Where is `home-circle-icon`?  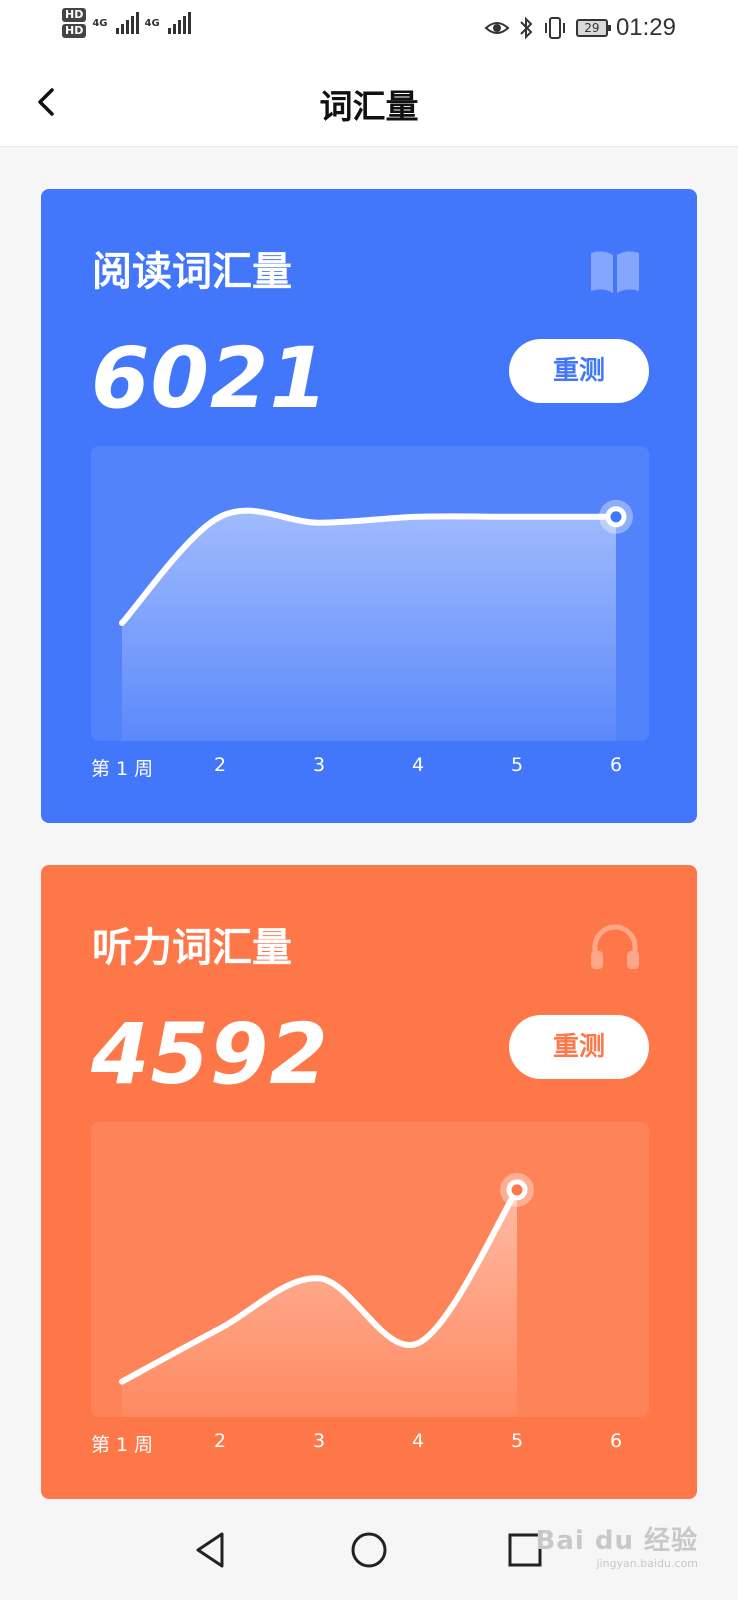 home-circle-icon is located at coordinates (369, 1550).